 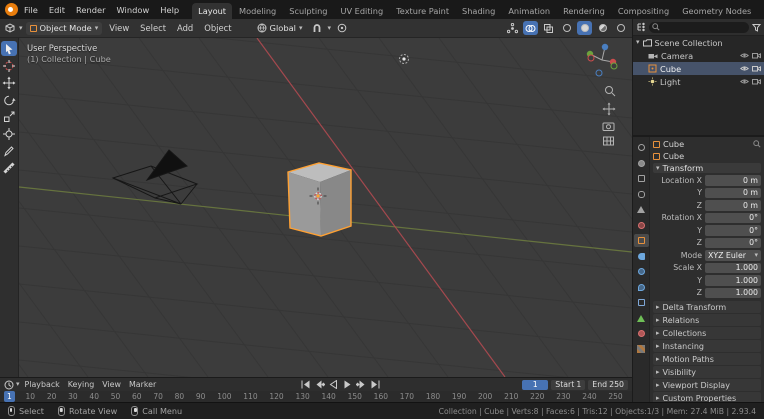 I want to click on outliner-row-scene-collection: ▾ Scene Collection, so click(x=698, y=42).